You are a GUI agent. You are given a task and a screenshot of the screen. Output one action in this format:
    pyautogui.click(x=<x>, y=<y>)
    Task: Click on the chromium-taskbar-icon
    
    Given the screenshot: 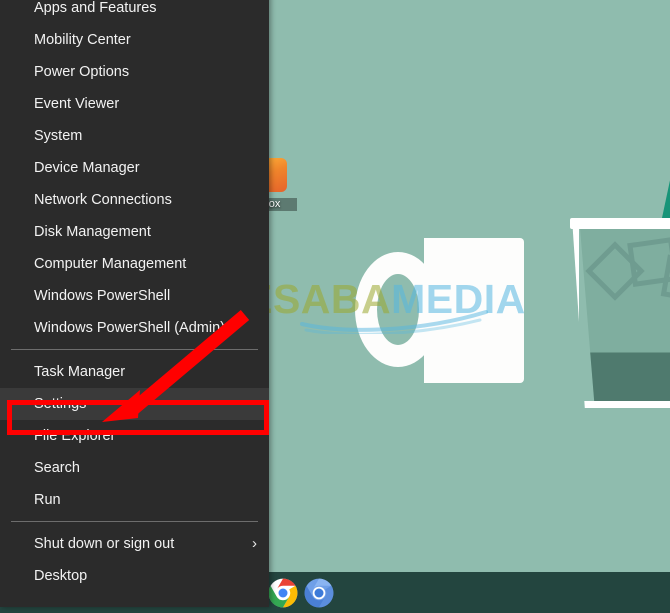 What is the action you would take?
    pyautogui.click(x=319, y=593)
    